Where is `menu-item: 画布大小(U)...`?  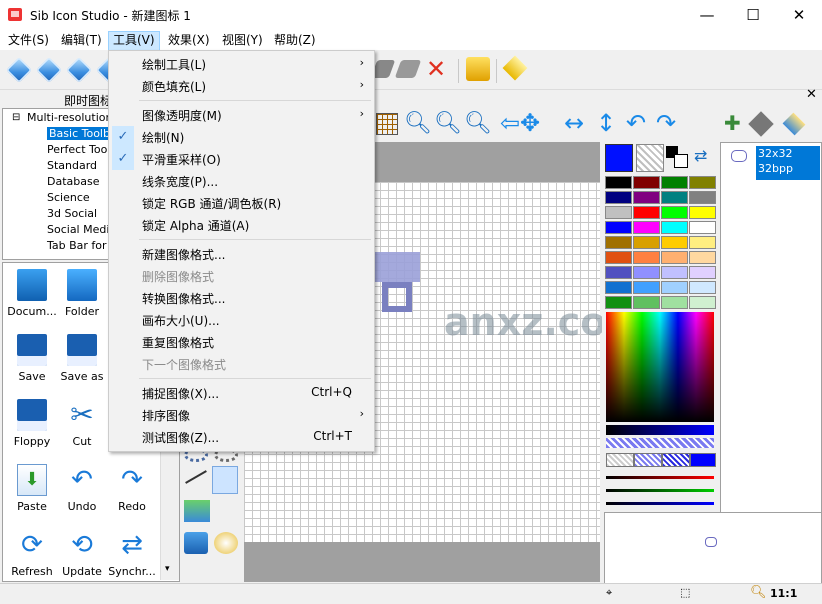
menu-item: 画布大小(U)... is located at coordinates (241, 320).